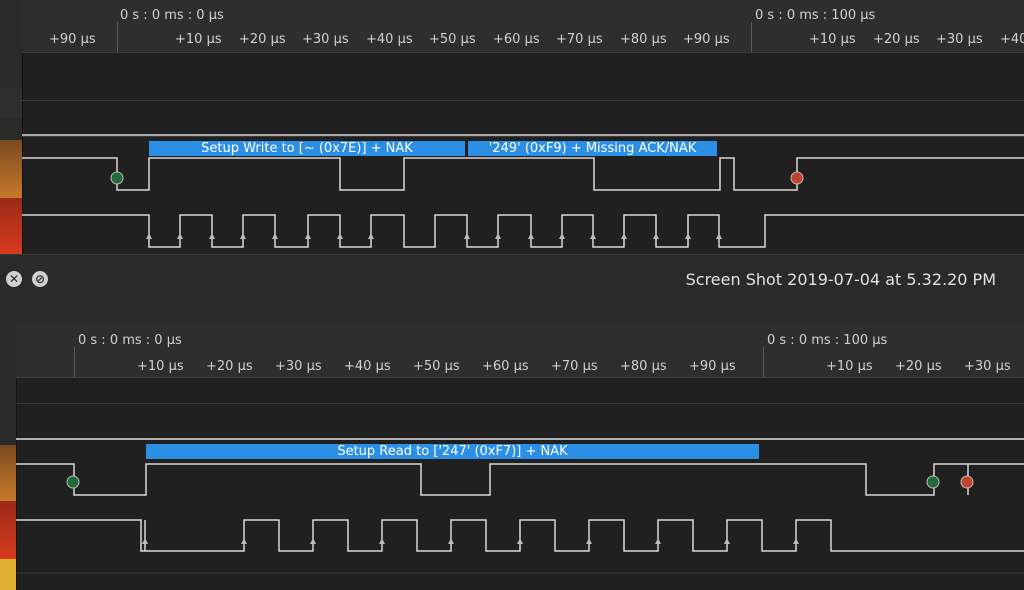 The image size is (1024, 590). Describe the element at coordinates (14, 279) in the screenshot. I see `x-circle-icon: ✕` at that location.